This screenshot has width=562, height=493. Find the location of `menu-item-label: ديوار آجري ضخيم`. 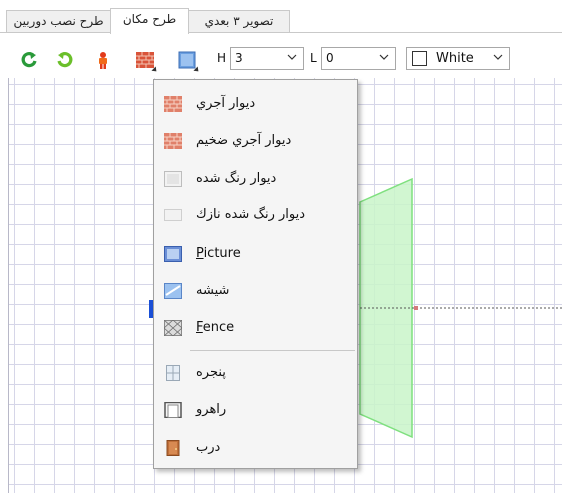

menu-item-label: ديوار آجري ضخيم is located at coordinates (244, 140).